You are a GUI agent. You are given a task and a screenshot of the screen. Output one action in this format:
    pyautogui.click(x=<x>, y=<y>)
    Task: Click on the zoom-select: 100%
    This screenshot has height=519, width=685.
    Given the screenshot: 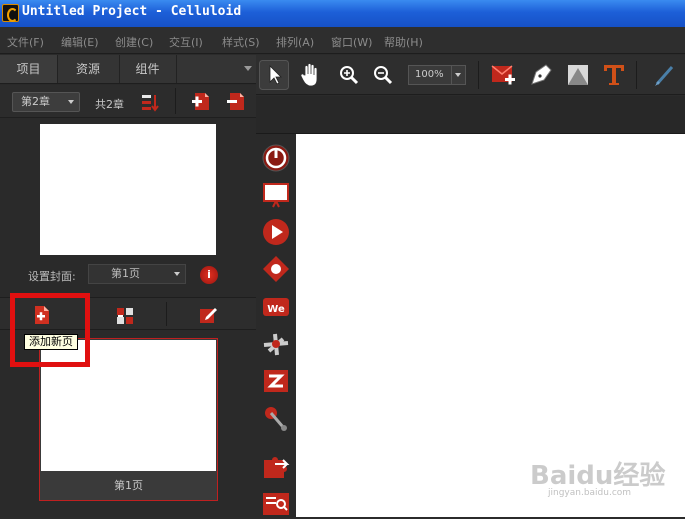 What is the action you would take?
    pyautogui.click(x=437, y=75)
    